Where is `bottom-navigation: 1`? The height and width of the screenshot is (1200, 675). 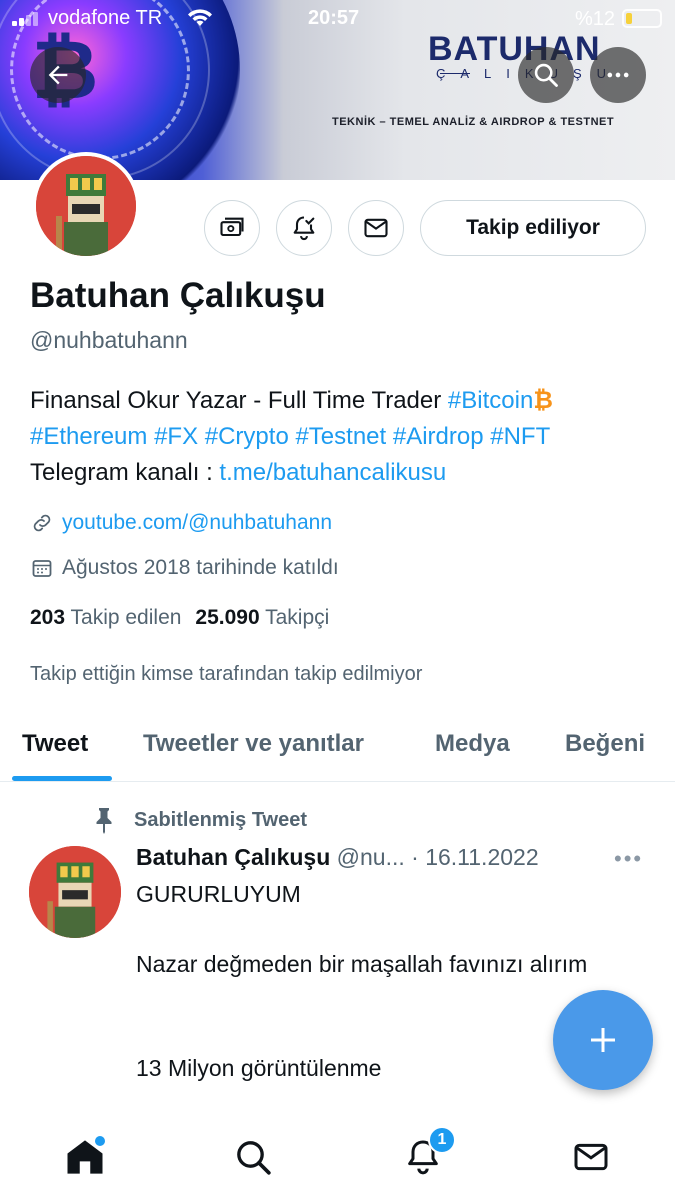
bottom-navigation: 1 is located at coordinates (337, 1156).